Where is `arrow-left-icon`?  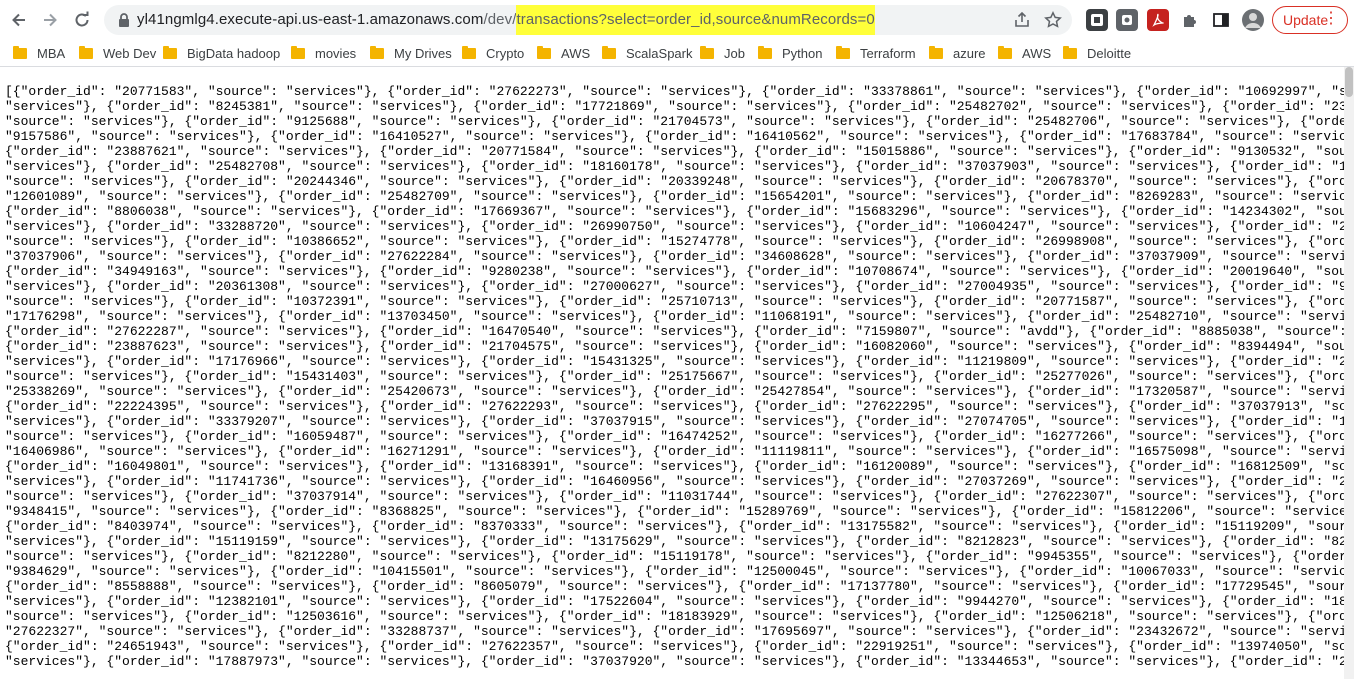
arrow-left-icon is located at coordinates (19, 20).